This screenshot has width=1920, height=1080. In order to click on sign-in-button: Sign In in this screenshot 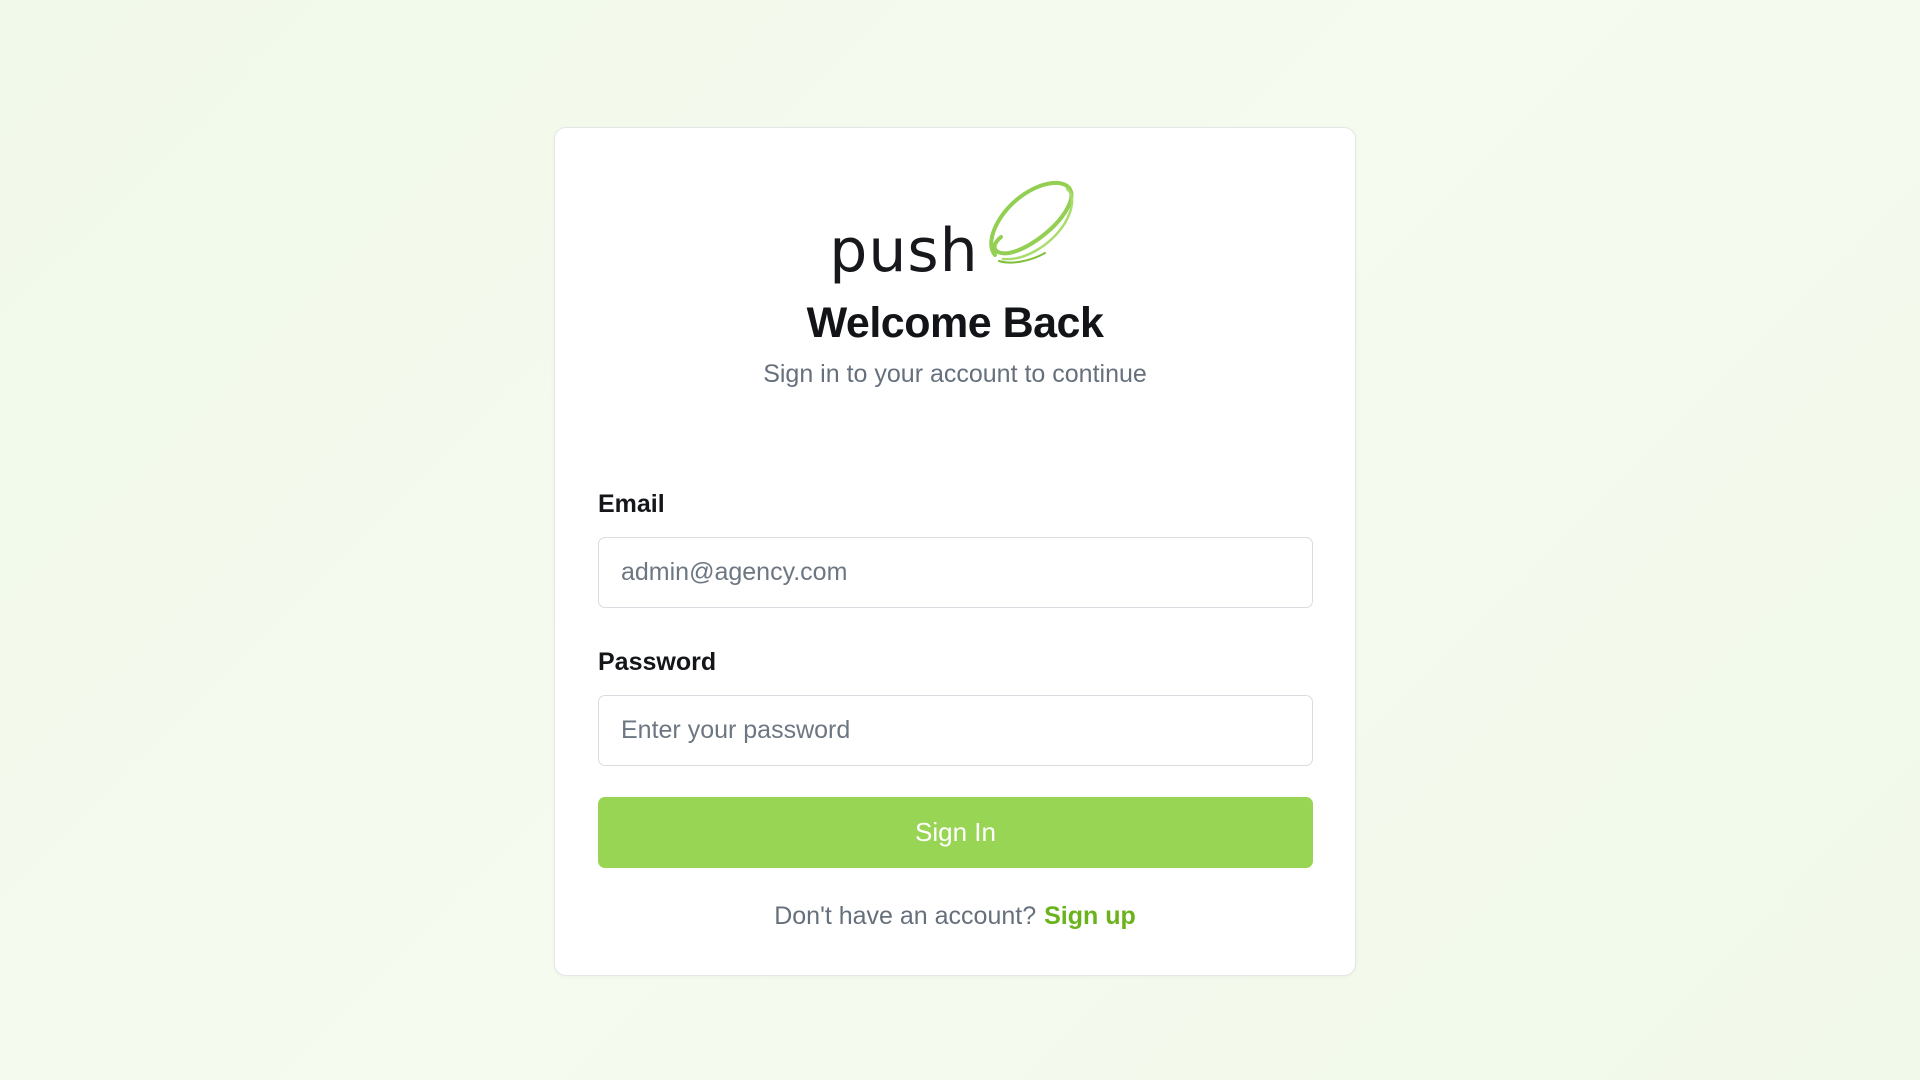, I will do `click(955, 832)`.